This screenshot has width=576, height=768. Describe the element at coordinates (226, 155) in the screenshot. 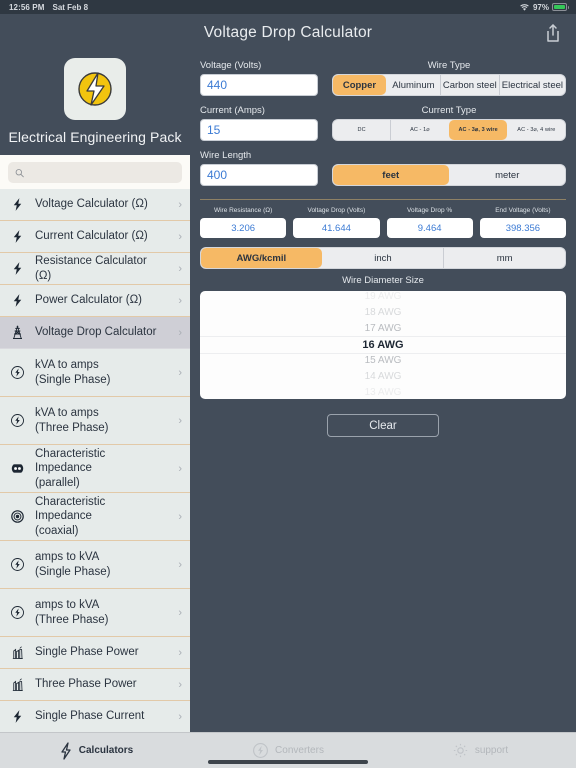

I see `wire-length-label: Wire Length` at that location.